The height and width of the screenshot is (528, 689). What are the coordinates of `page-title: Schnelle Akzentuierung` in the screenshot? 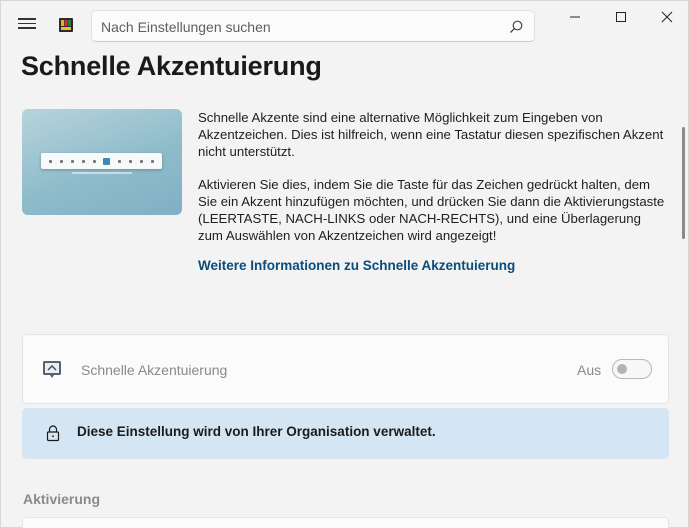 It's located at (171, 66).